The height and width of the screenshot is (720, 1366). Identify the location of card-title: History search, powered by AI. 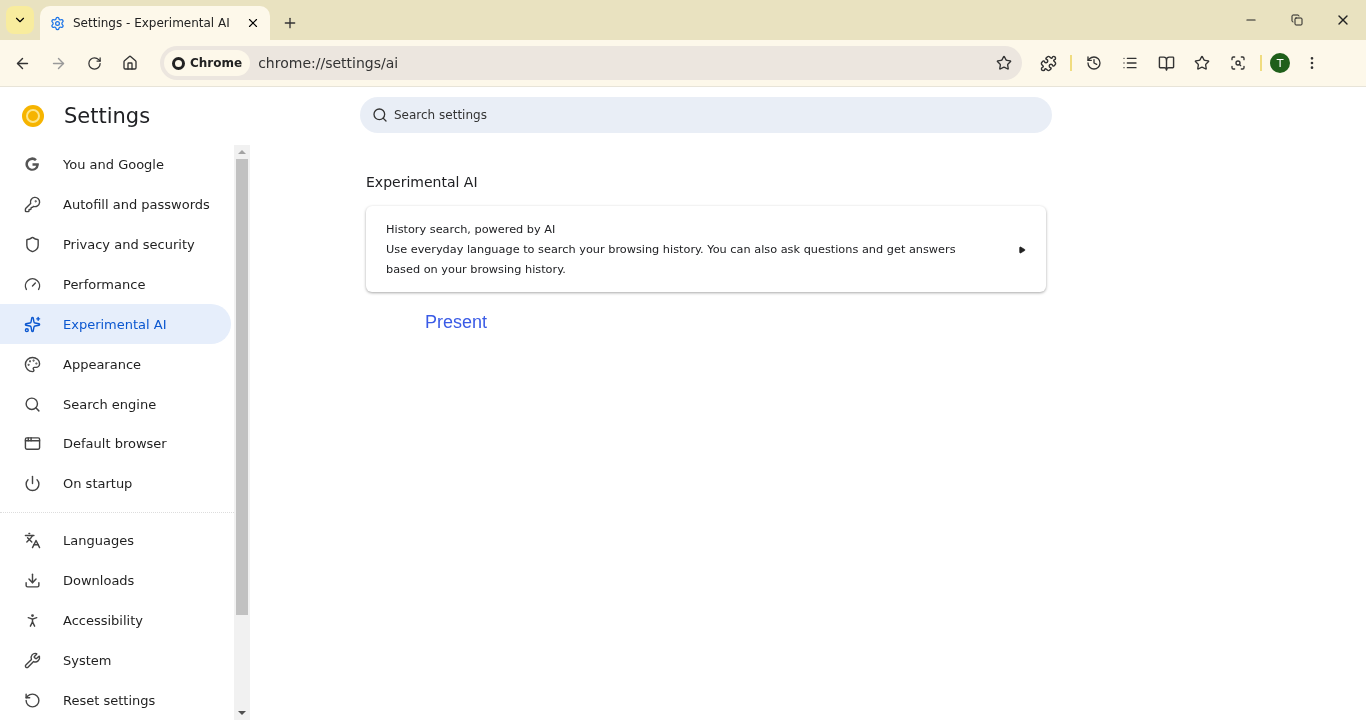
(471, 230).